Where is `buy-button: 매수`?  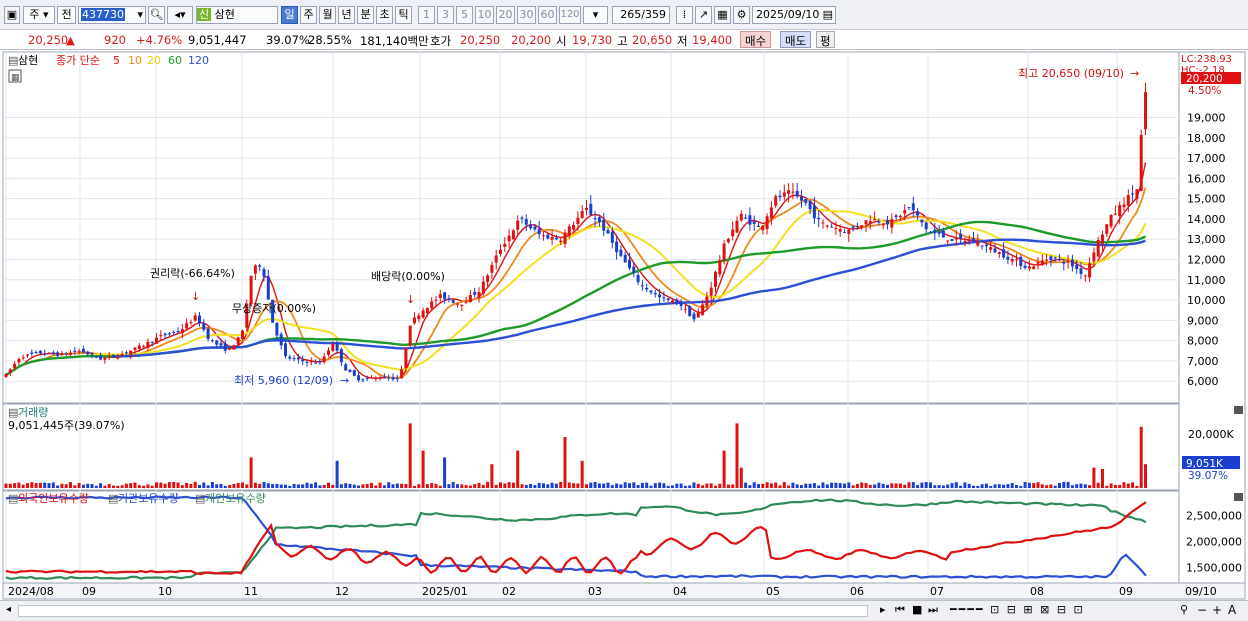 buy-button: 매수 is located at coordinates (756, 39).